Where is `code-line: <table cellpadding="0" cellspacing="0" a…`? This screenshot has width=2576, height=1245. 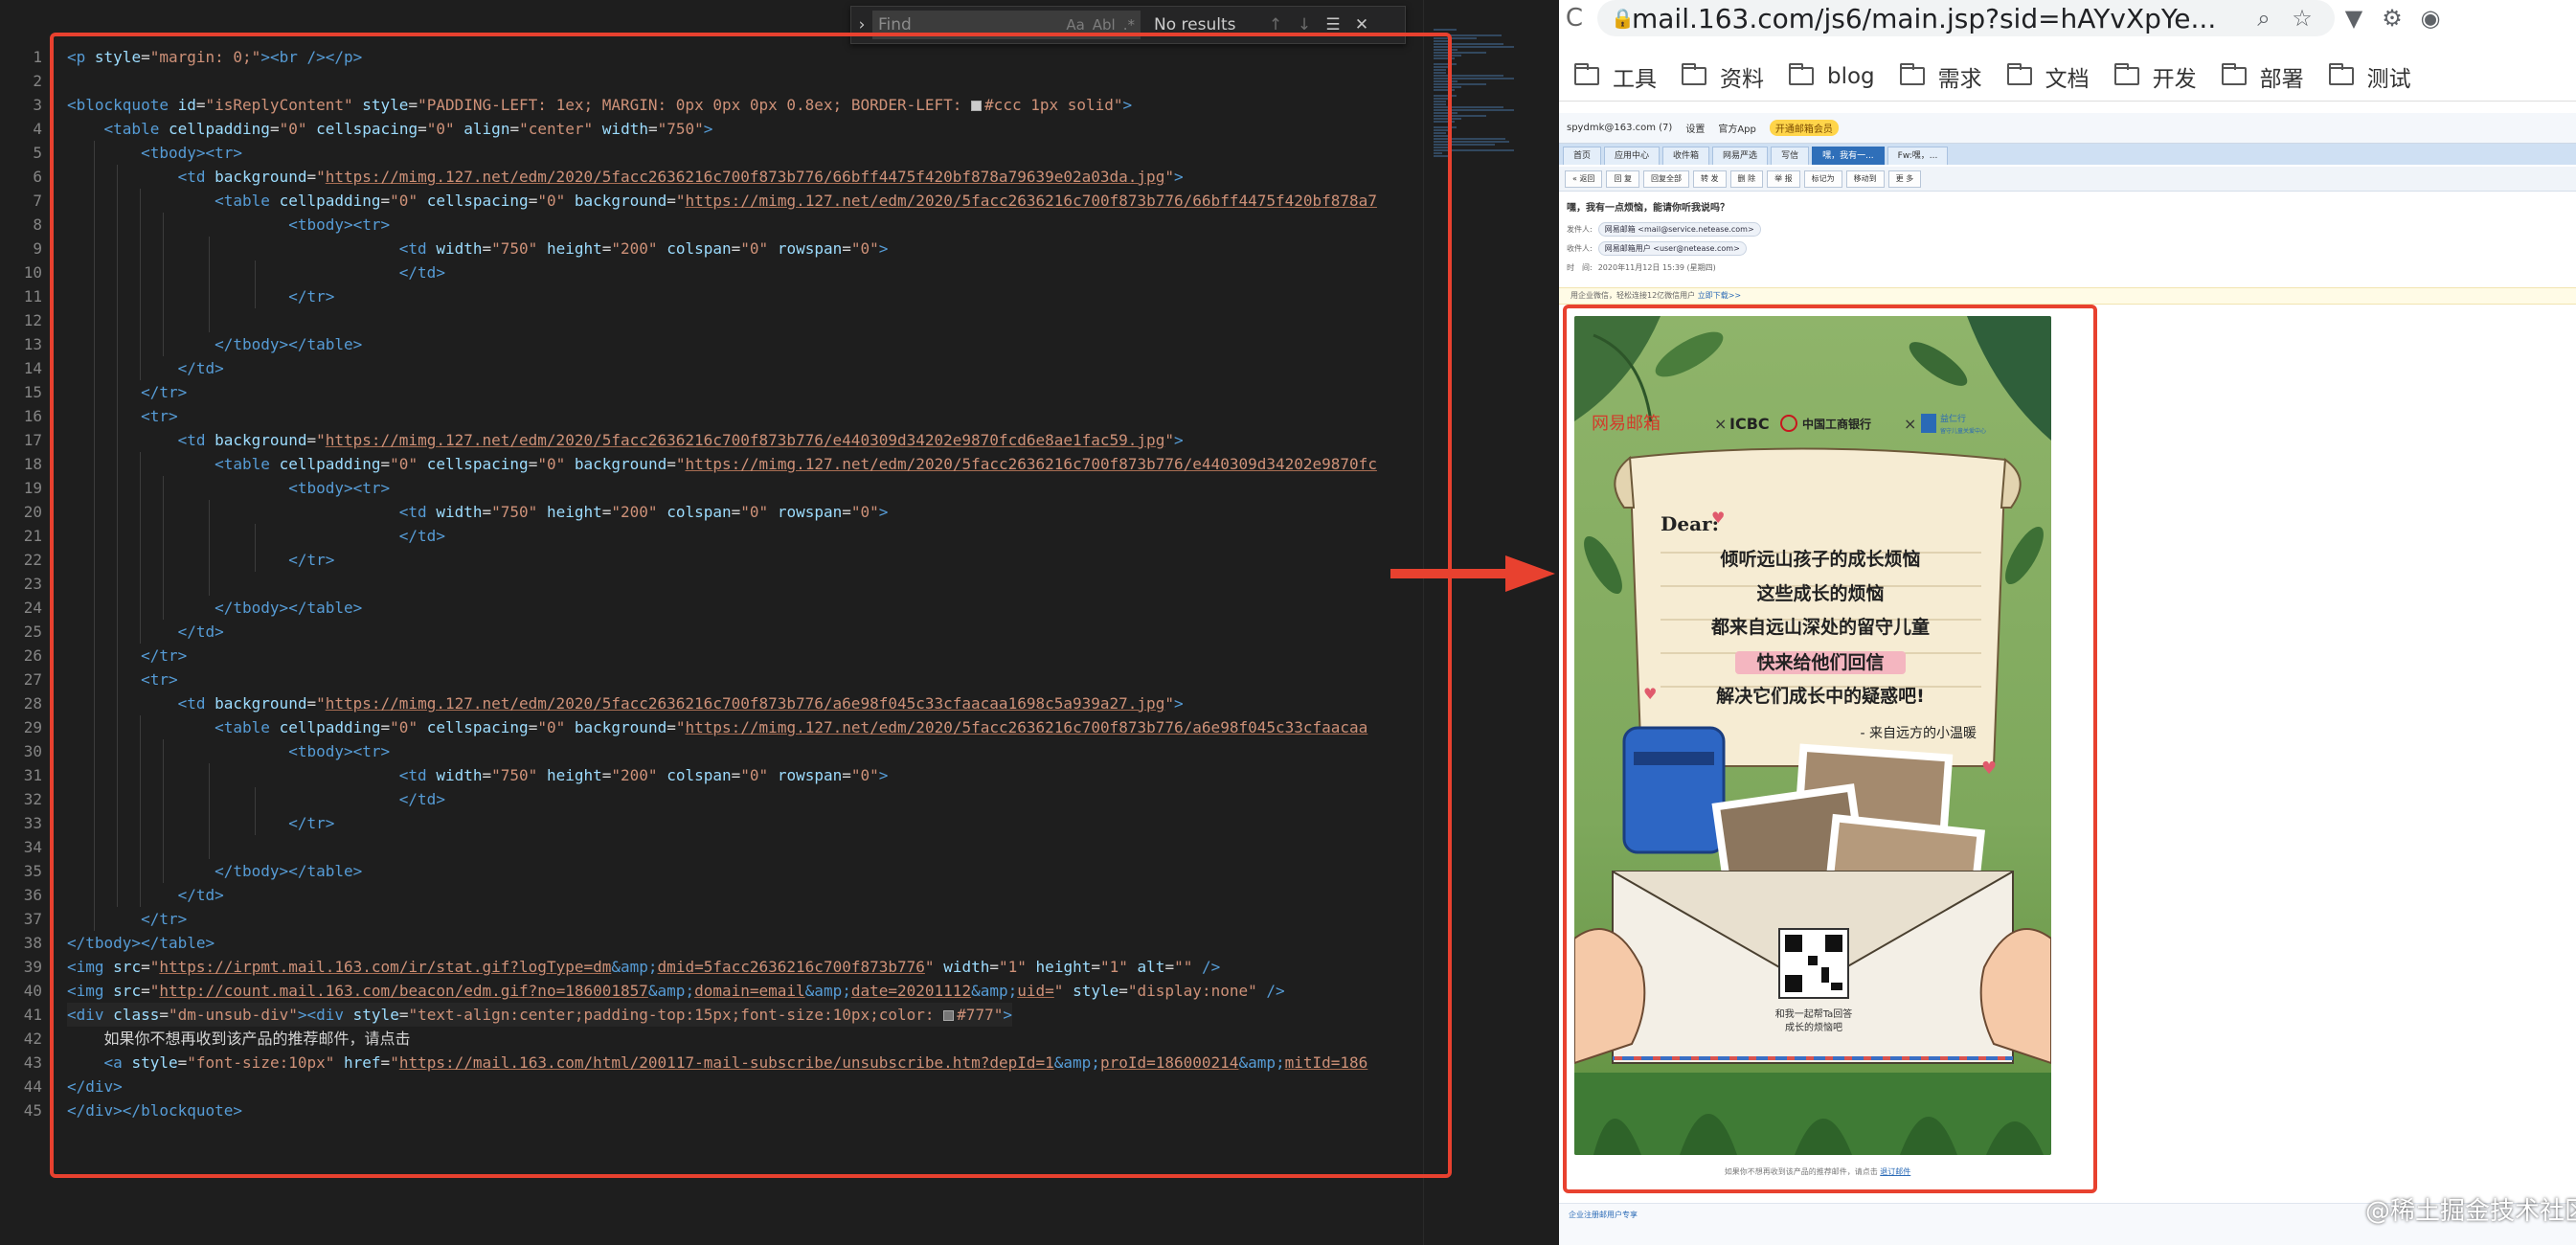
code-line: <table cellpadding="0" cellspacing="0" a… is located at coordinates (390, 129).